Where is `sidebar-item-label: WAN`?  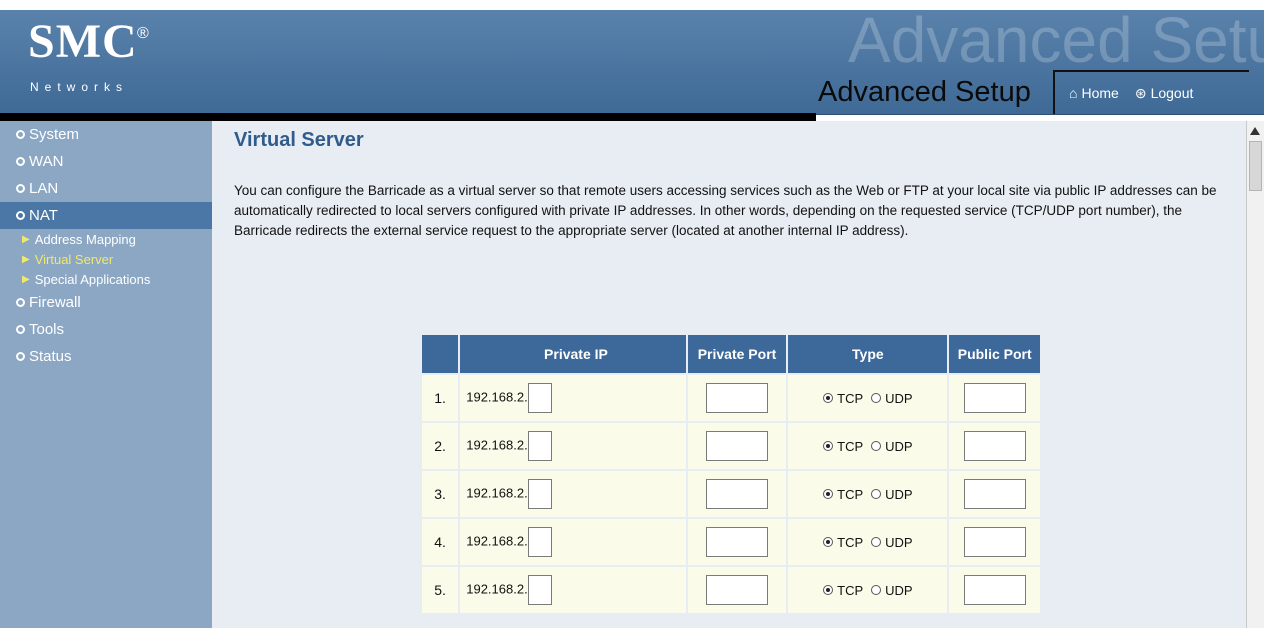 sidebar-item-label: WAN is located at coordinates (46, 161).